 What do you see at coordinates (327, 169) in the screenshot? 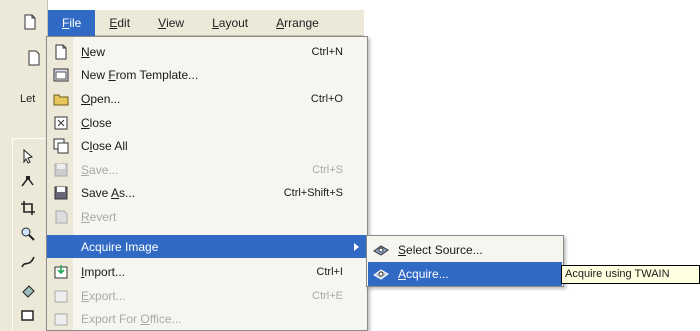
I see `shortcut: Ctrl+S` at bounding box center [327, 169].